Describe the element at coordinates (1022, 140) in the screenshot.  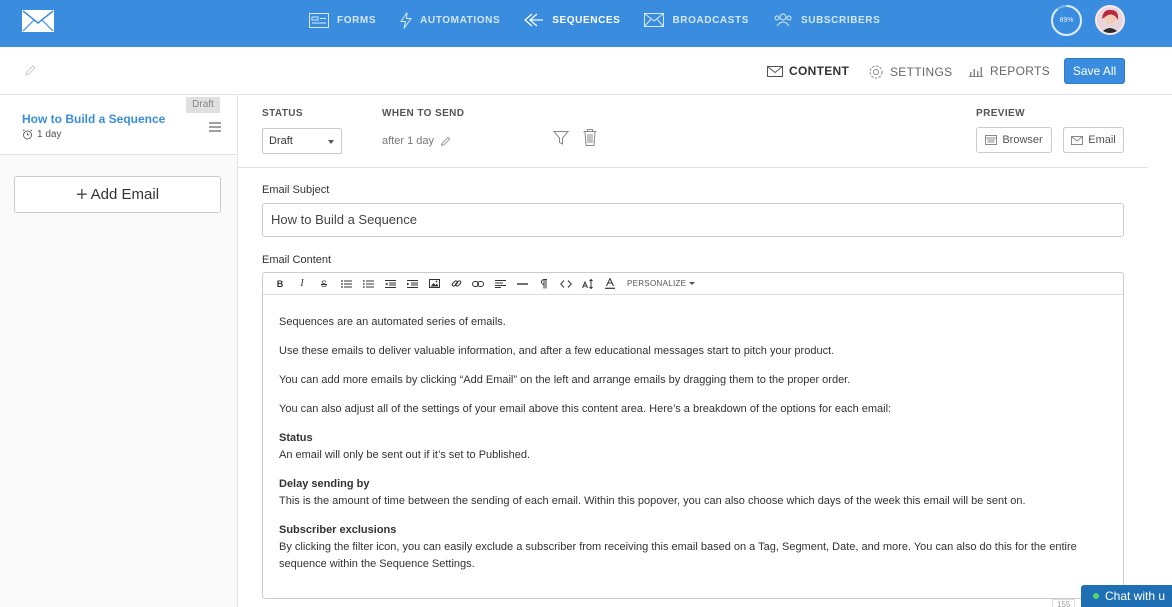
I see `preview-browser-label: Browser` at that location.